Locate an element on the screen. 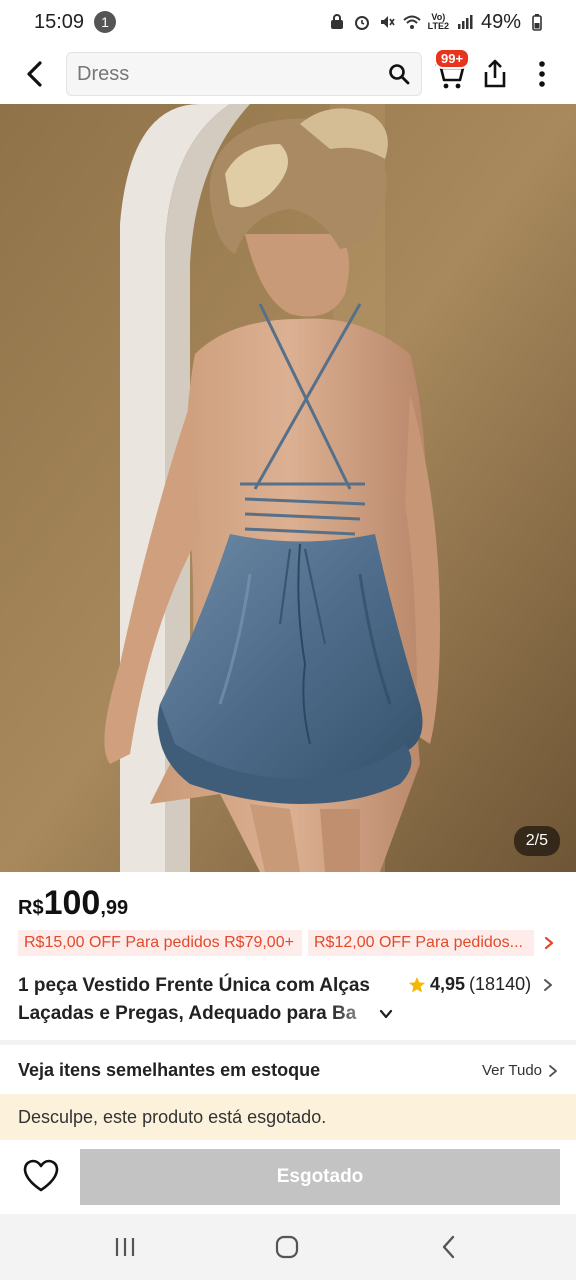 The width and height of the screenshot is (576, 1280). system-navigation-bar is located at coordinates (288, 1247).